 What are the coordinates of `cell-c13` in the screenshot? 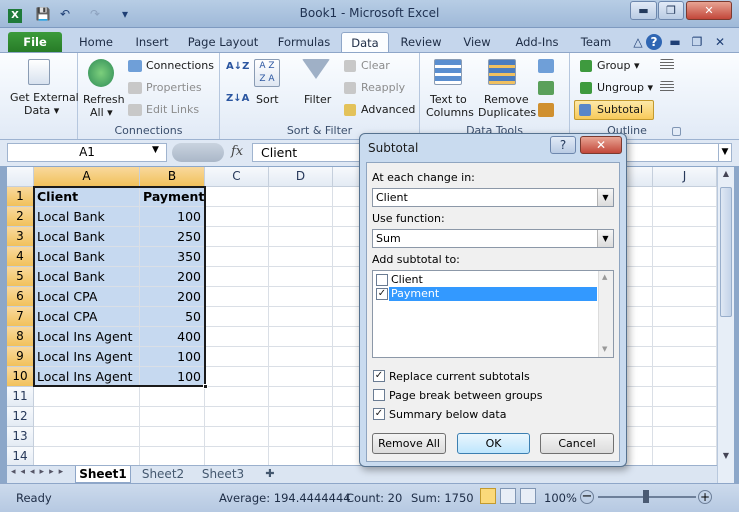 It's located at (237, 437).